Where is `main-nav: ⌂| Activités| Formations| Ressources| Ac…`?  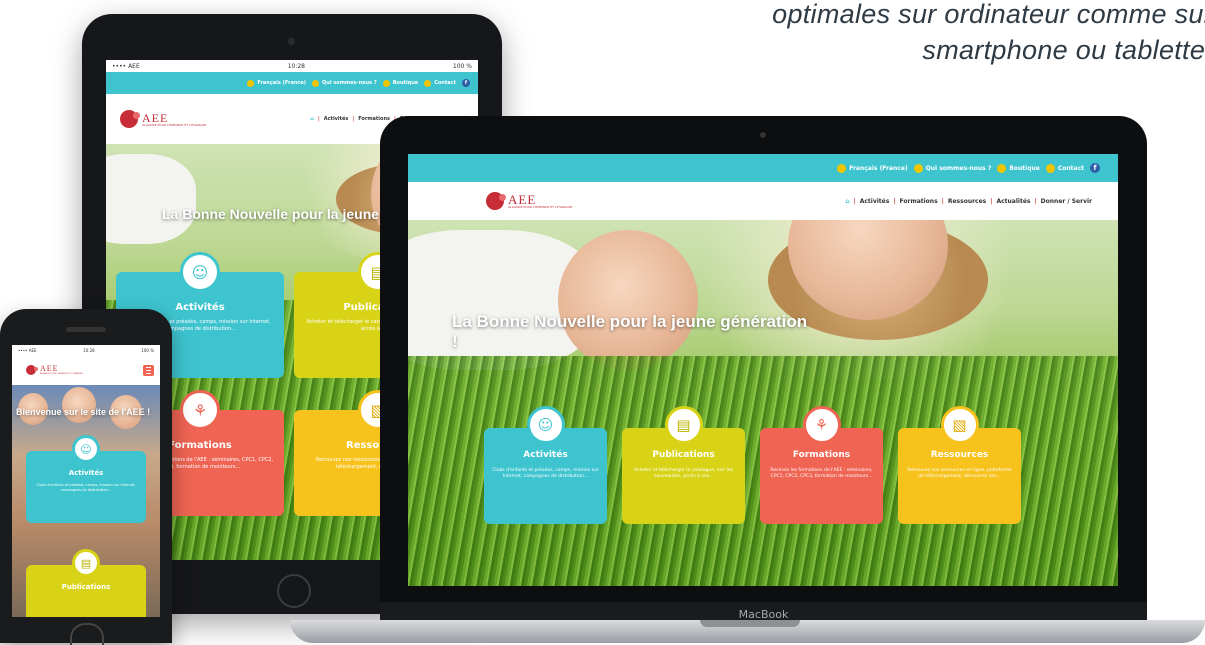 main-nav: ⌂| Activités| Formations| Ressources| Ac… is located at coordinates (968, 201).